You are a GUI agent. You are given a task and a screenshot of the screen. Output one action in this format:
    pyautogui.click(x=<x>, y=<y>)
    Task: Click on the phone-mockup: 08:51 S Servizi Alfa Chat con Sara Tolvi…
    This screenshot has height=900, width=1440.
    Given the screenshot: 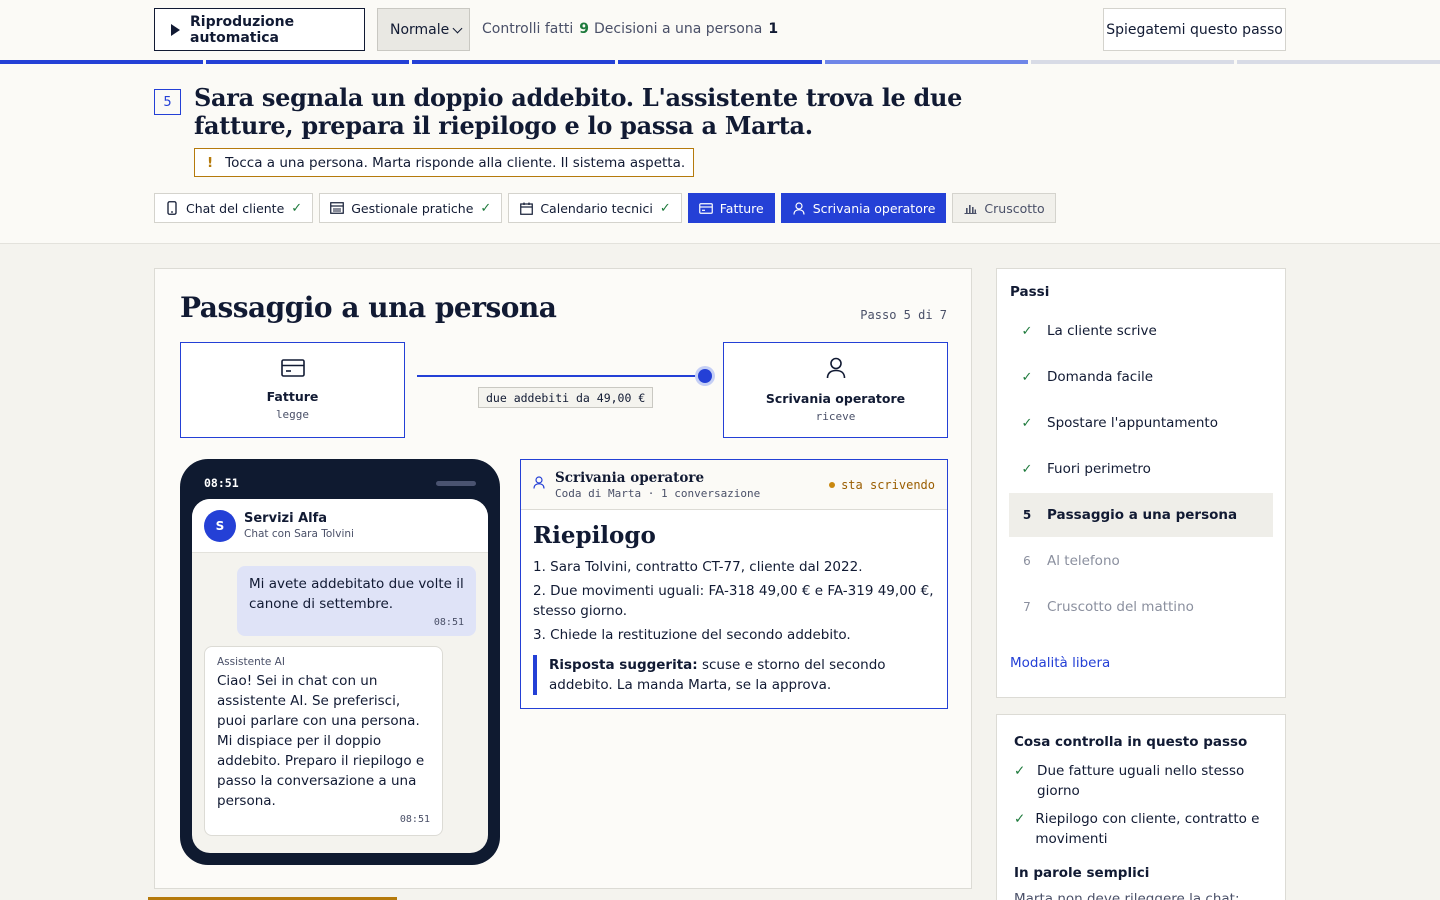 What is the action you would take?
    pyautogui.click(x=340, y=662)
    